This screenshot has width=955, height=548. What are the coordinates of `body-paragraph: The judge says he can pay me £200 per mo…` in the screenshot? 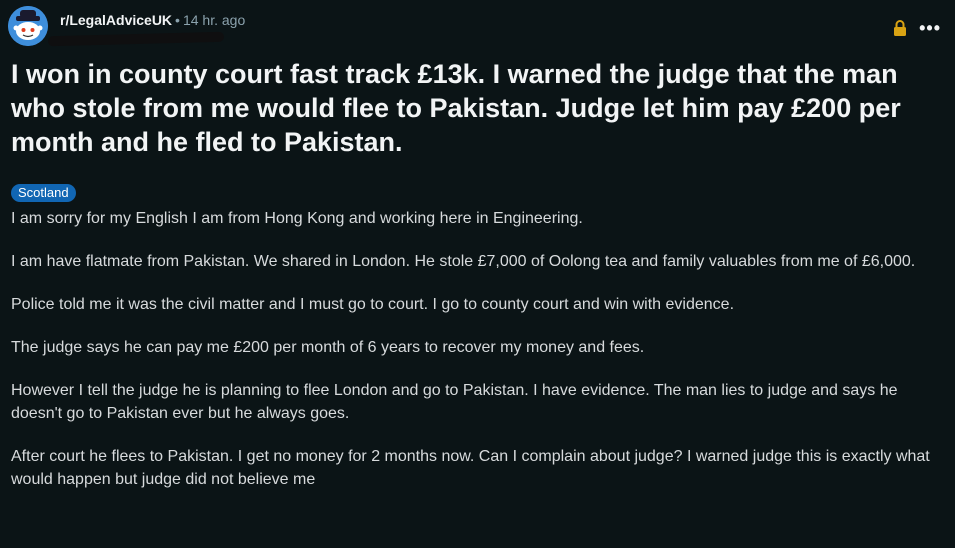 It's located at (328, 347).